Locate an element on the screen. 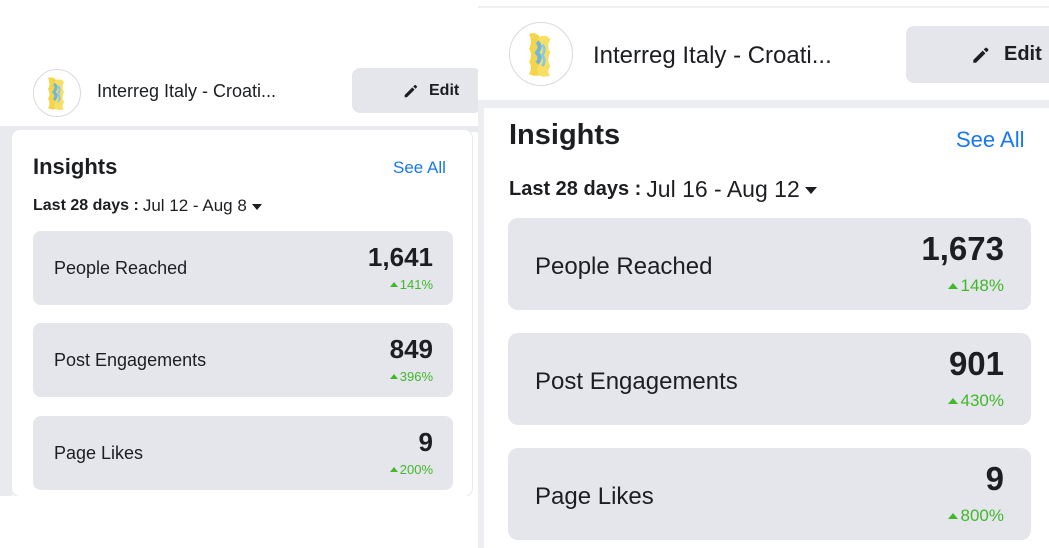 The image size is (1049, 548). metric-change: 430% is located at coordinates (975, 401).